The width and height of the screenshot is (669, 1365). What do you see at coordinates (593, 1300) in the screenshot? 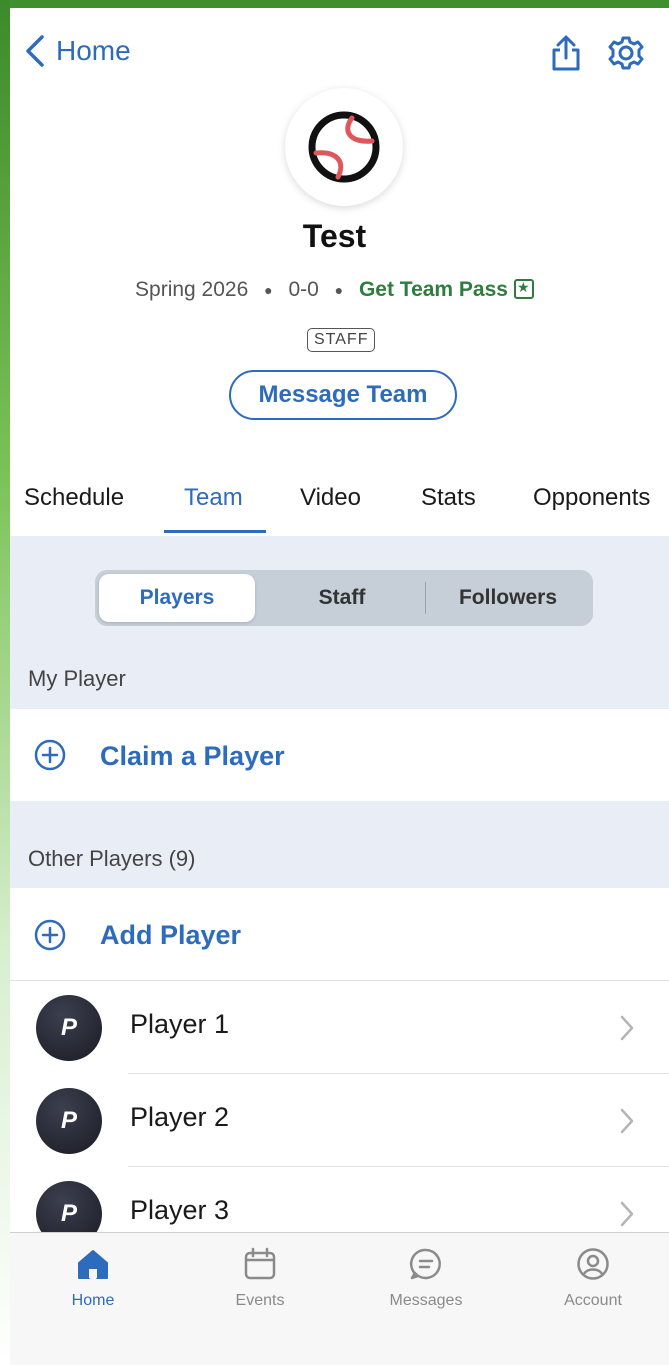
I see `nav-account-label: Account` at bounding box center [593, 1300].